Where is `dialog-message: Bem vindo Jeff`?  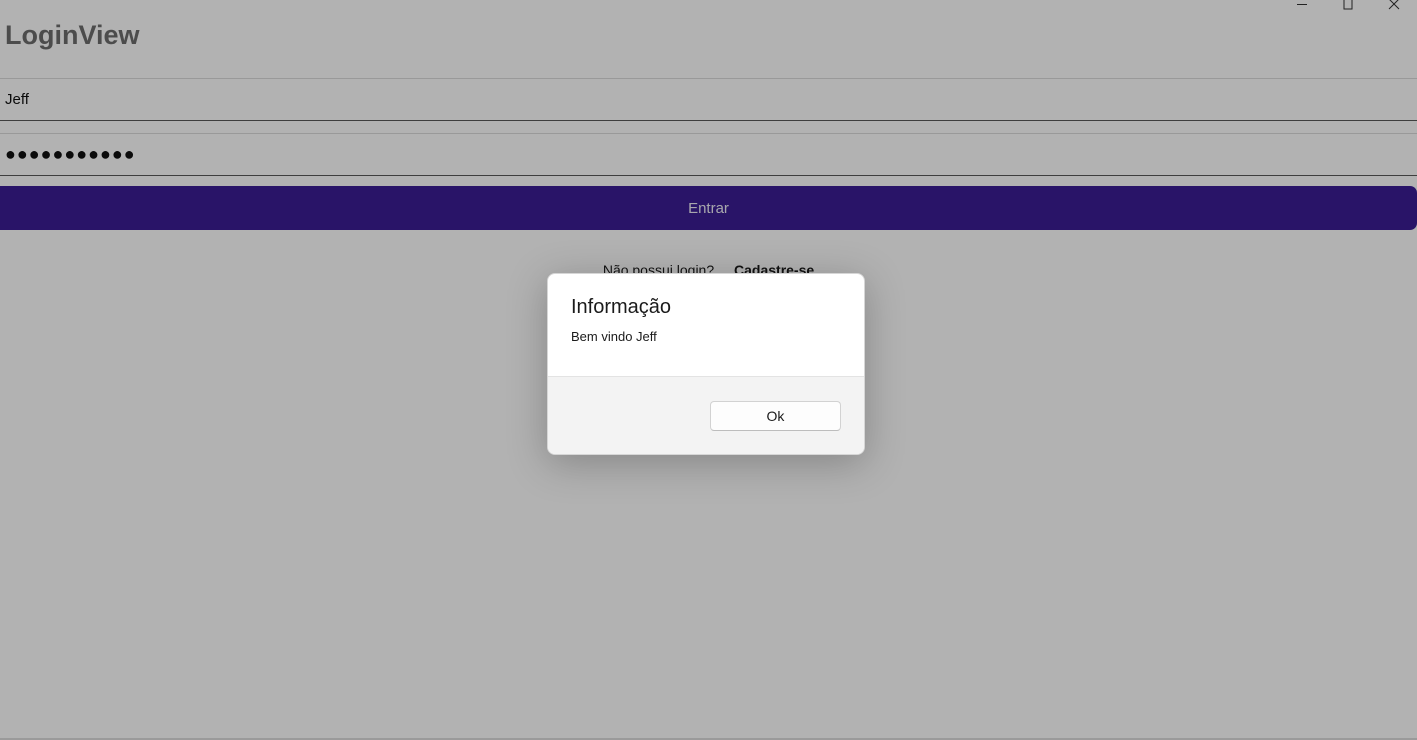
dialog-message: Bem vindo Jeff is located at coordinates (614, 336).